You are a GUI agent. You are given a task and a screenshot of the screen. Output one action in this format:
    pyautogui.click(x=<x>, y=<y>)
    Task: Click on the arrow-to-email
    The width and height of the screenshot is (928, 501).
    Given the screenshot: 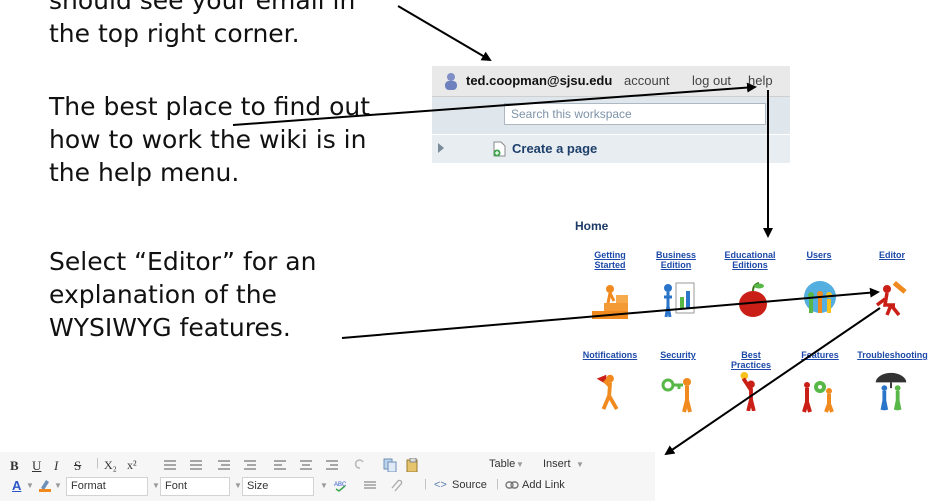 What is the action you would take?
    pyautogui.click(x=444, y=33)
    